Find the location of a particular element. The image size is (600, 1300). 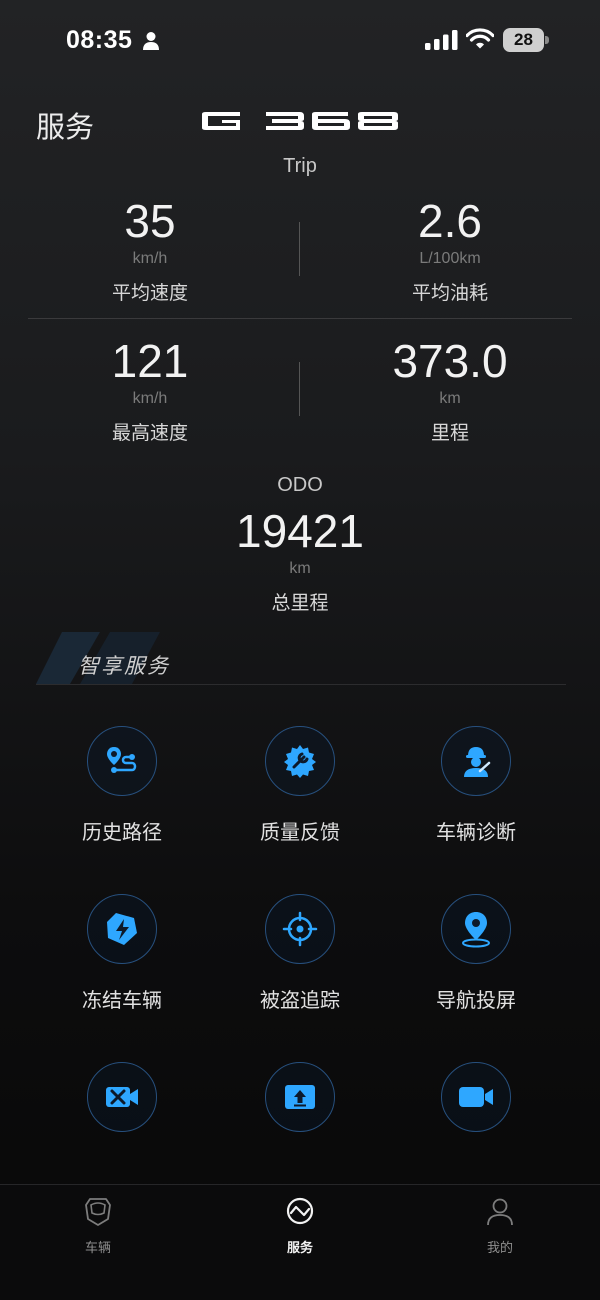

tab-label: 我的 is located at coordinates (499, 1247).